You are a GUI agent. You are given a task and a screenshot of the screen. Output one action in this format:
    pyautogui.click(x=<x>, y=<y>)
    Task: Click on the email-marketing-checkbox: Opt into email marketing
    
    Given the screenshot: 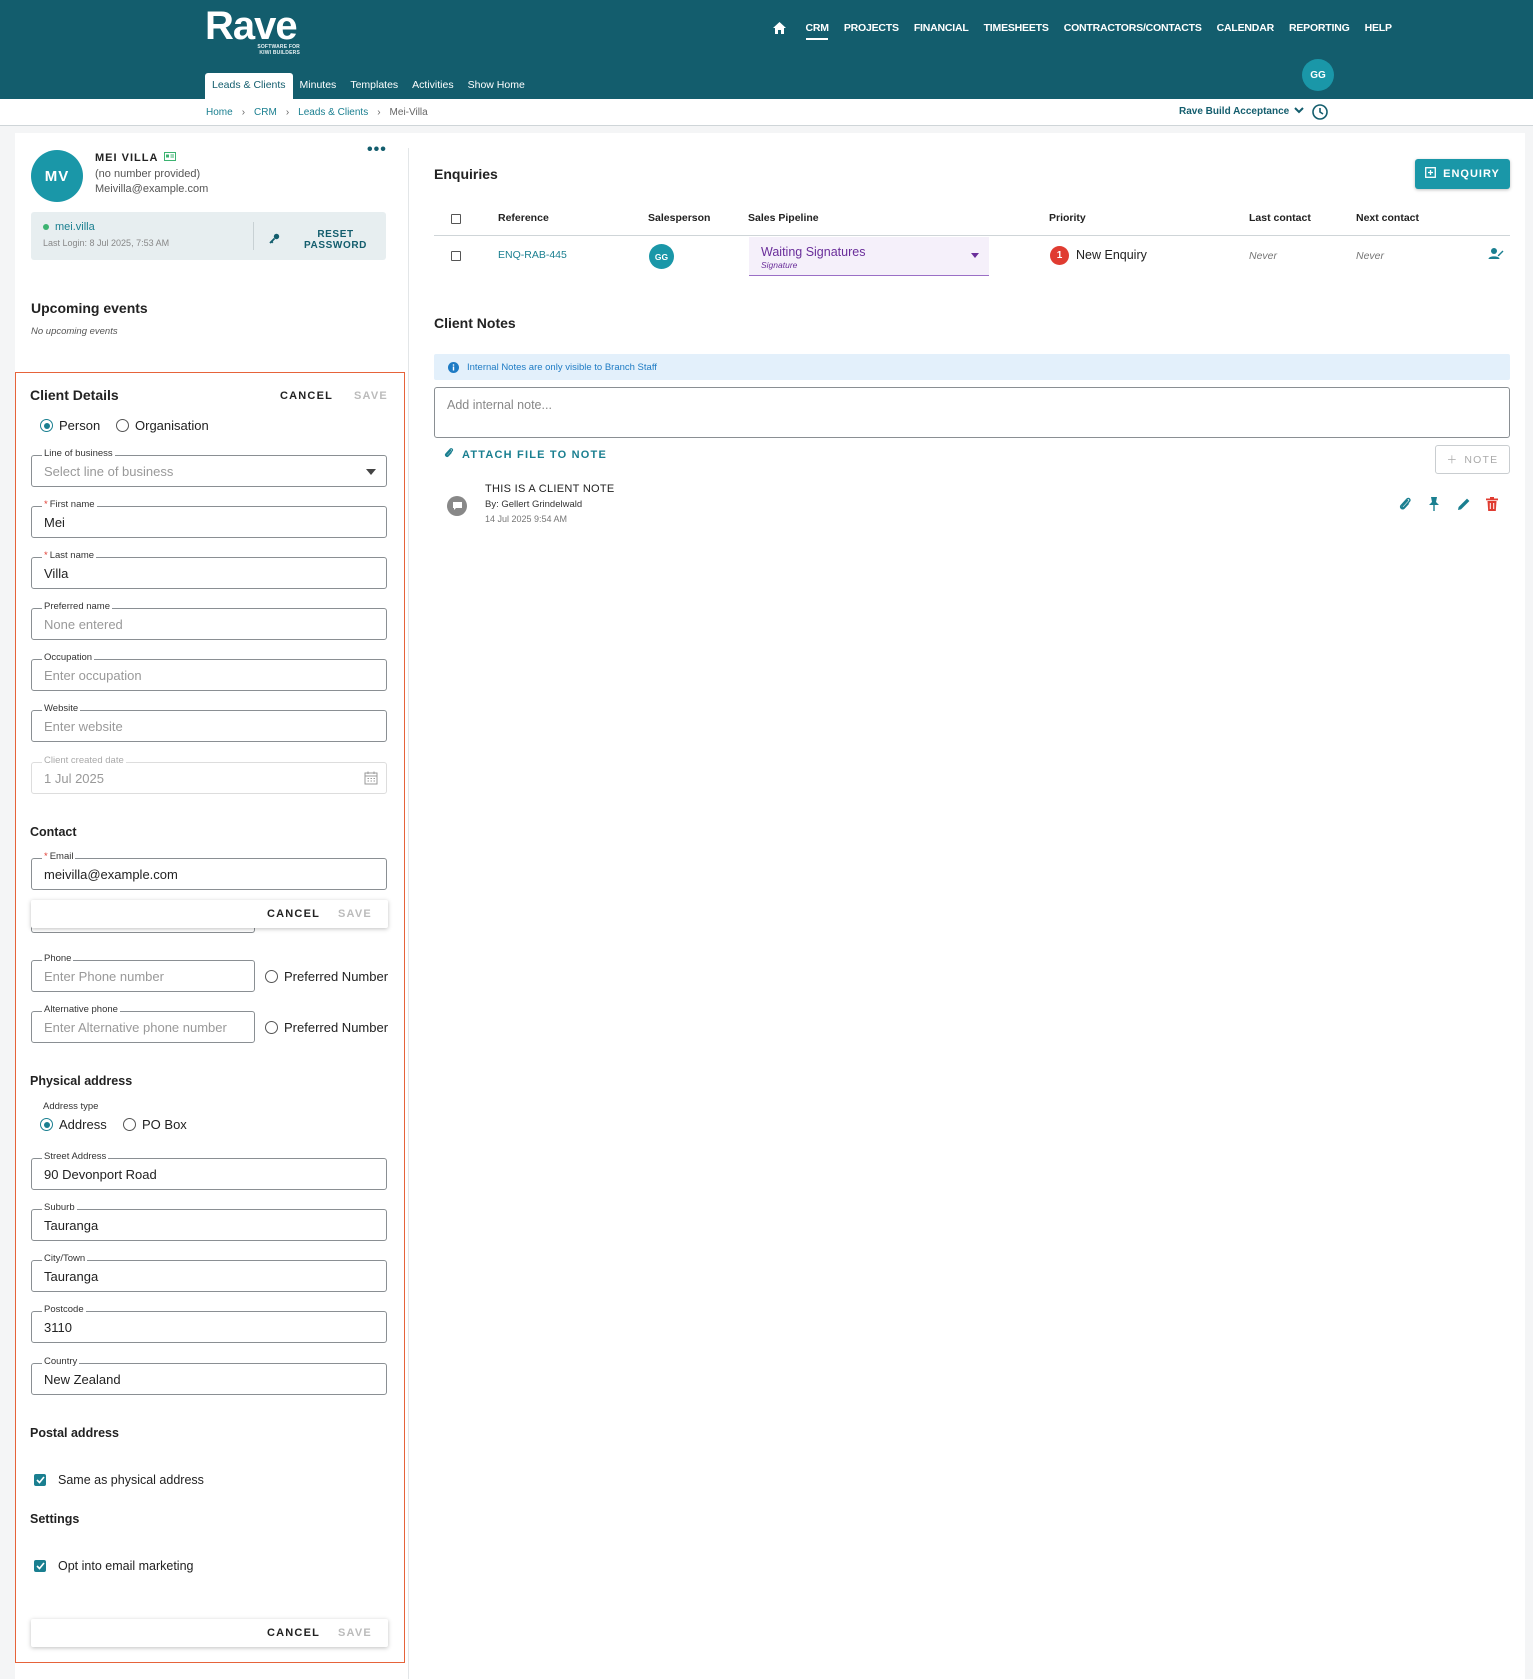 What is the action you would take?
    pyautogui.click(x=113, y=1566)
    